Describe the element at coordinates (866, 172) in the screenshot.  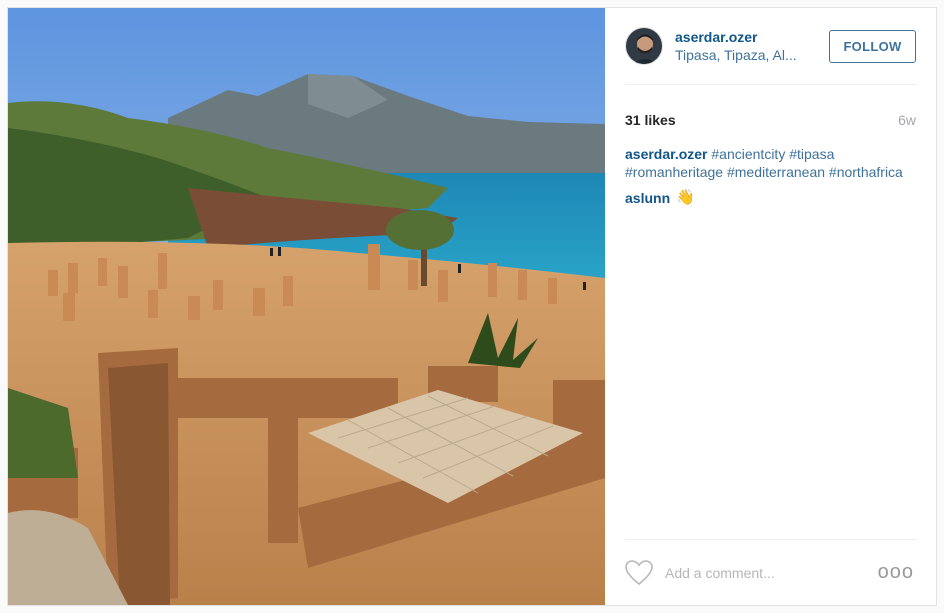
I see `hashtag-link: #northafrica` at that location.